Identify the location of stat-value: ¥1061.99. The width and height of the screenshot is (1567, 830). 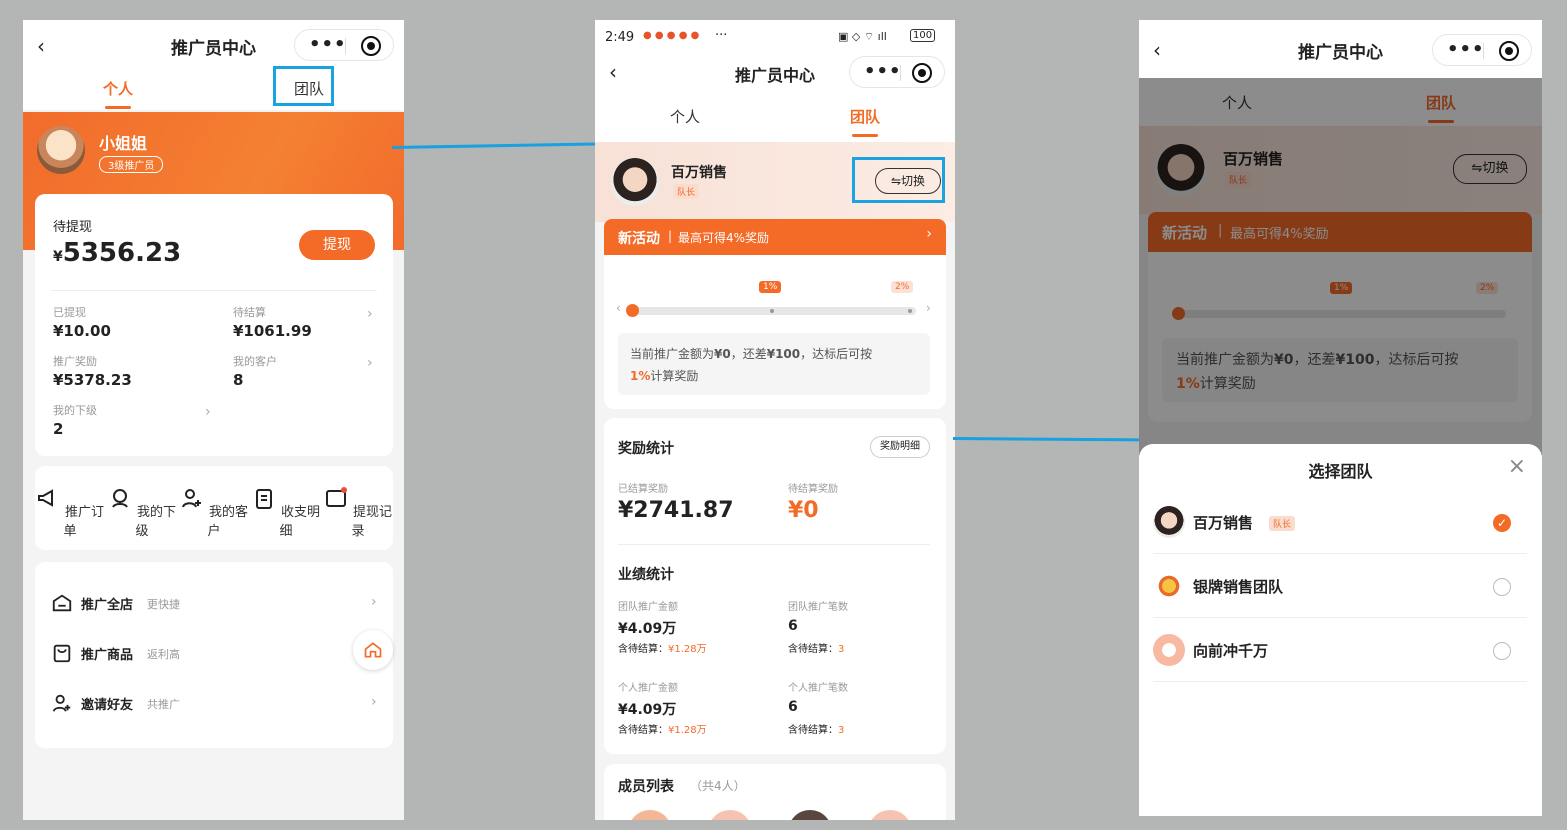
(272, 331).